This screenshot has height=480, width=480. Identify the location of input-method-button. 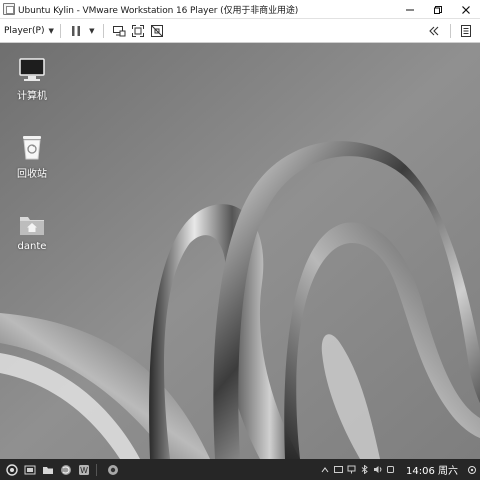
(338, 470).